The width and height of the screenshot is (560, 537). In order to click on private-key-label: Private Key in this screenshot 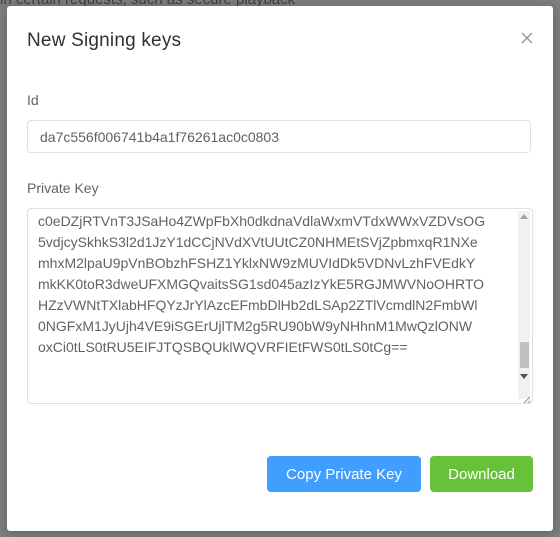, I will do `click(63, 188)`.